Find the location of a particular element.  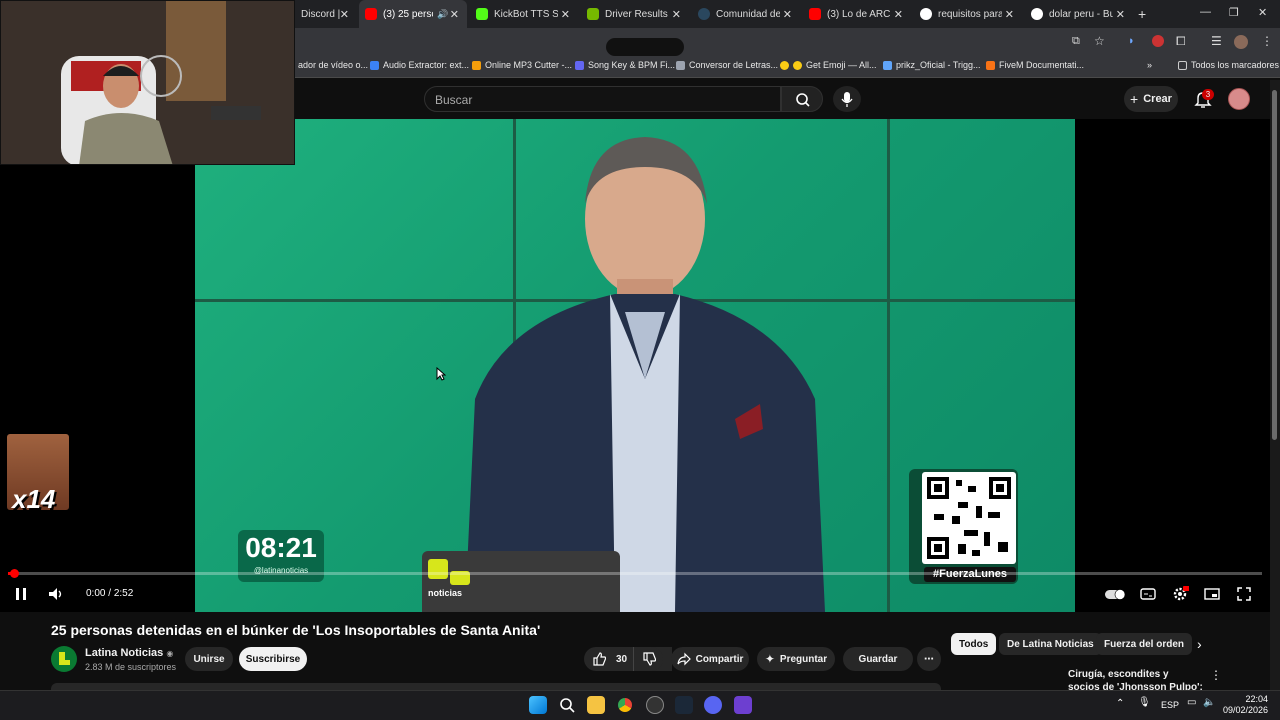

dislike-button is located at coordinates (648, 659).